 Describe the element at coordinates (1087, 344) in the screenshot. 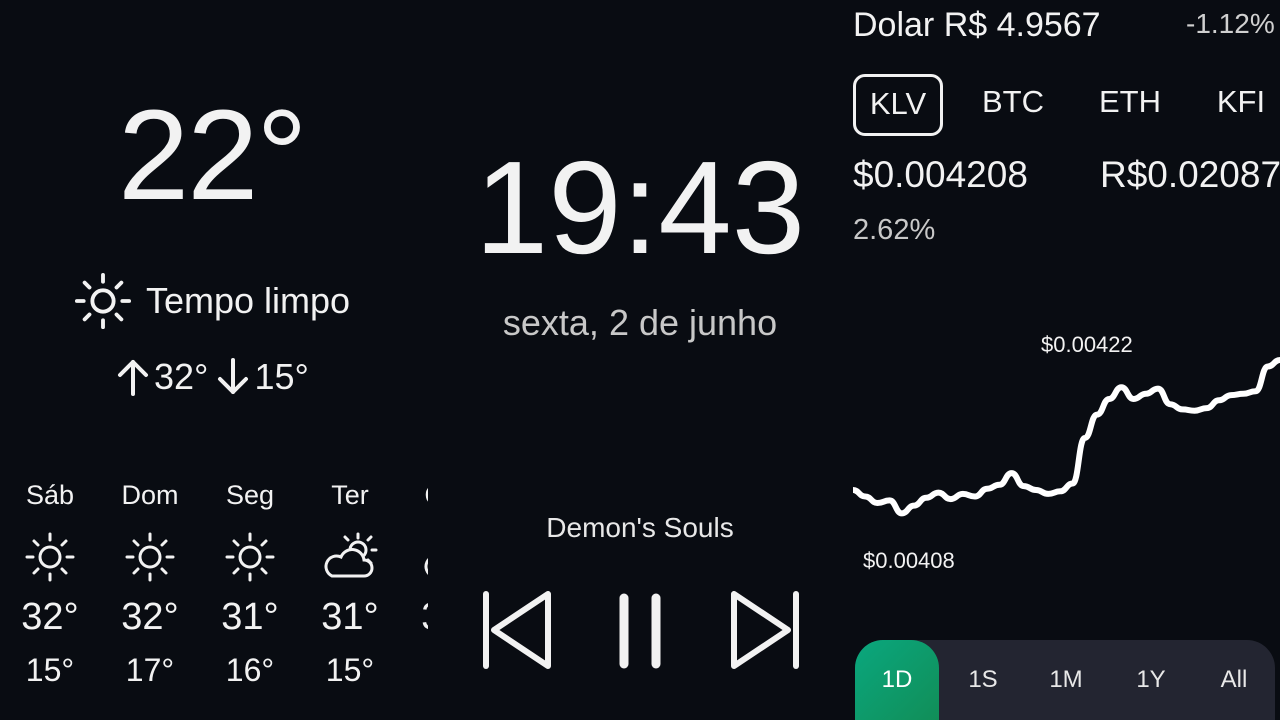

I see `chart-max-label: $0.00422` at that location.